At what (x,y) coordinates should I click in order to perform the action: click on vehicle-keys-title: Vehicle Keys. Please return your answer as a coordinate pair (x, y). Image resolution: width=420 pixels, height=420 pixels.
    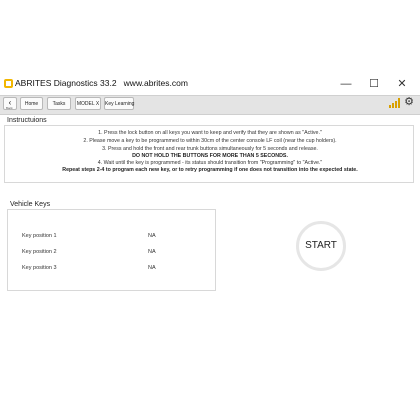
    Looking at the image, I should click on (30, 204).